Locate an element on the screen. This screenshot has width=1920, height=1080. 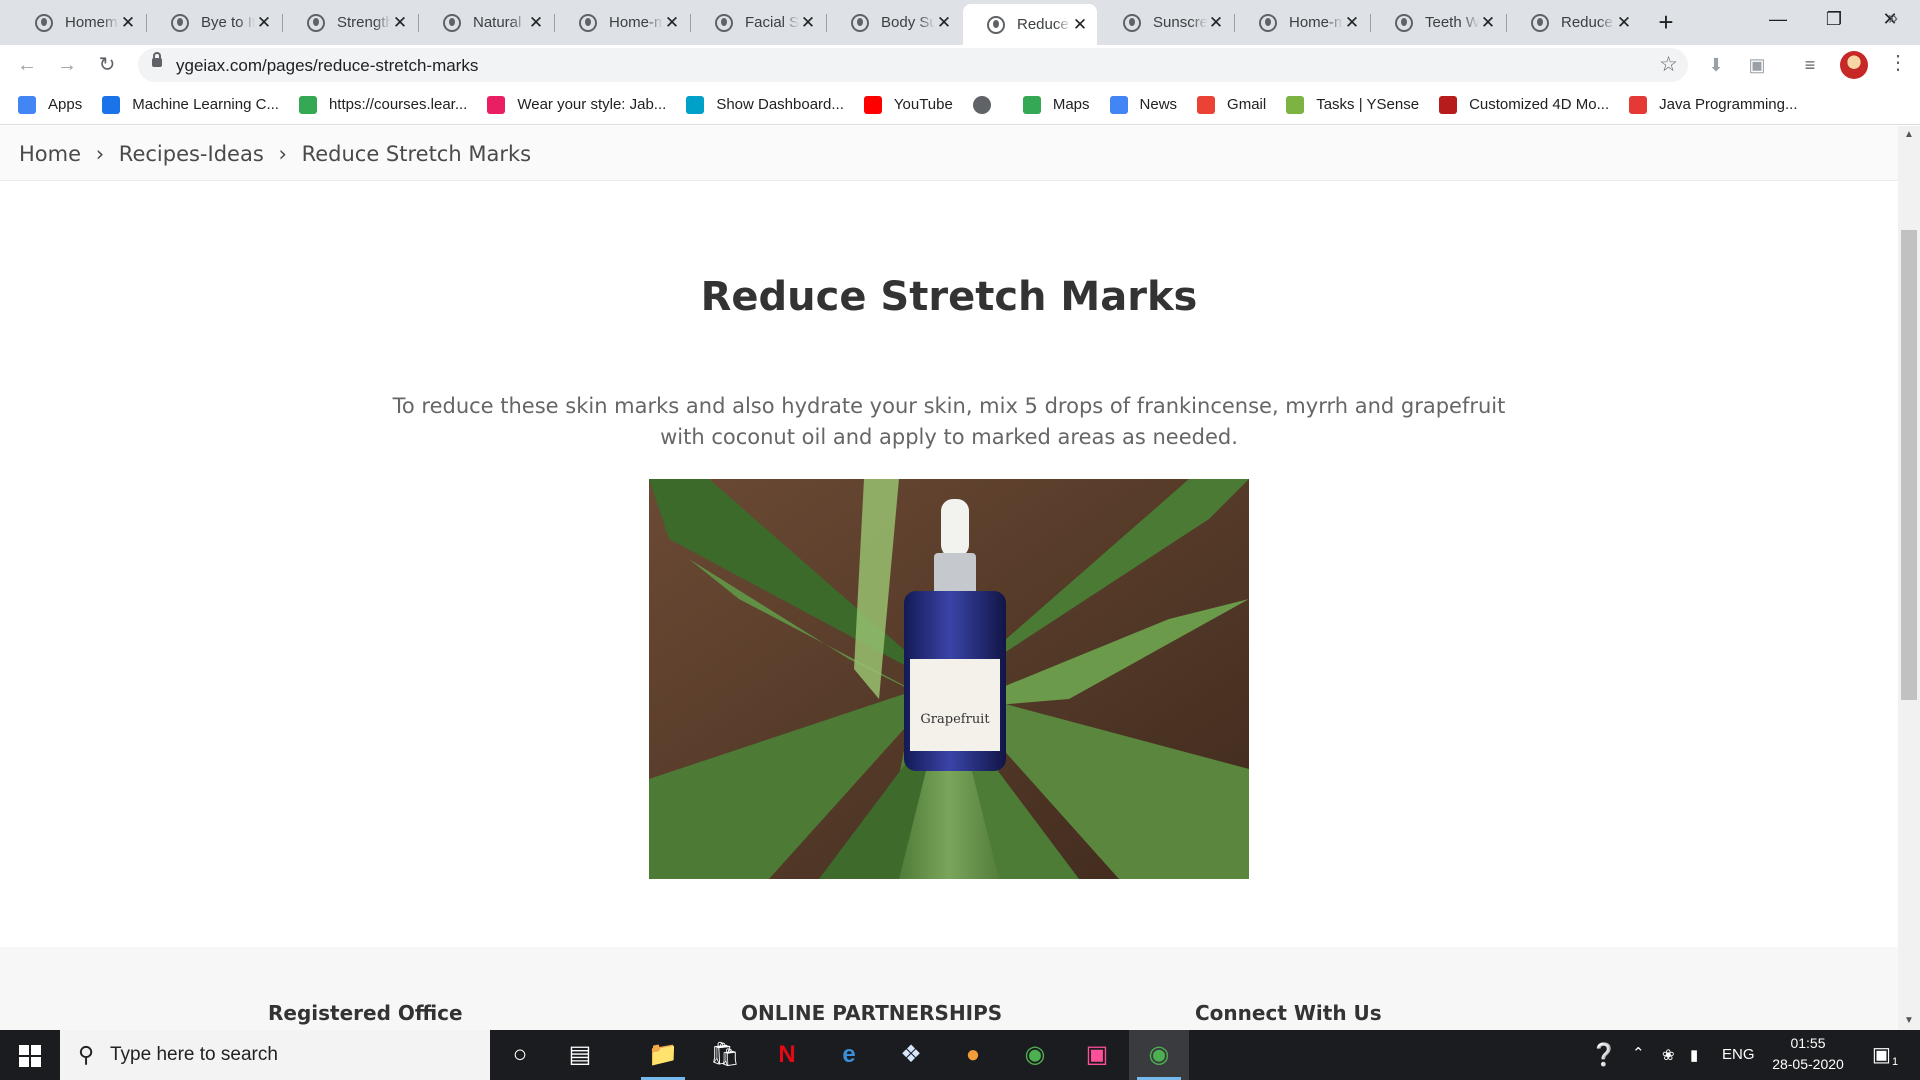
intellij-icon: ▣ is located at coordinates (1097, 1055).